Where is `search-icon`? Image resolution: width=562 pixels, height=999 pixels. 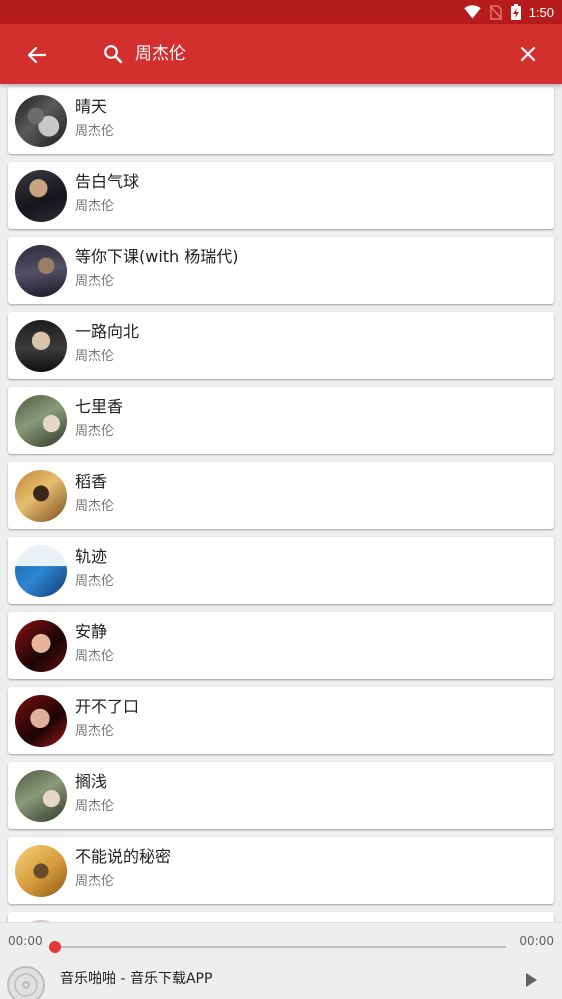 search-icon is located at coordinates (113, 54).